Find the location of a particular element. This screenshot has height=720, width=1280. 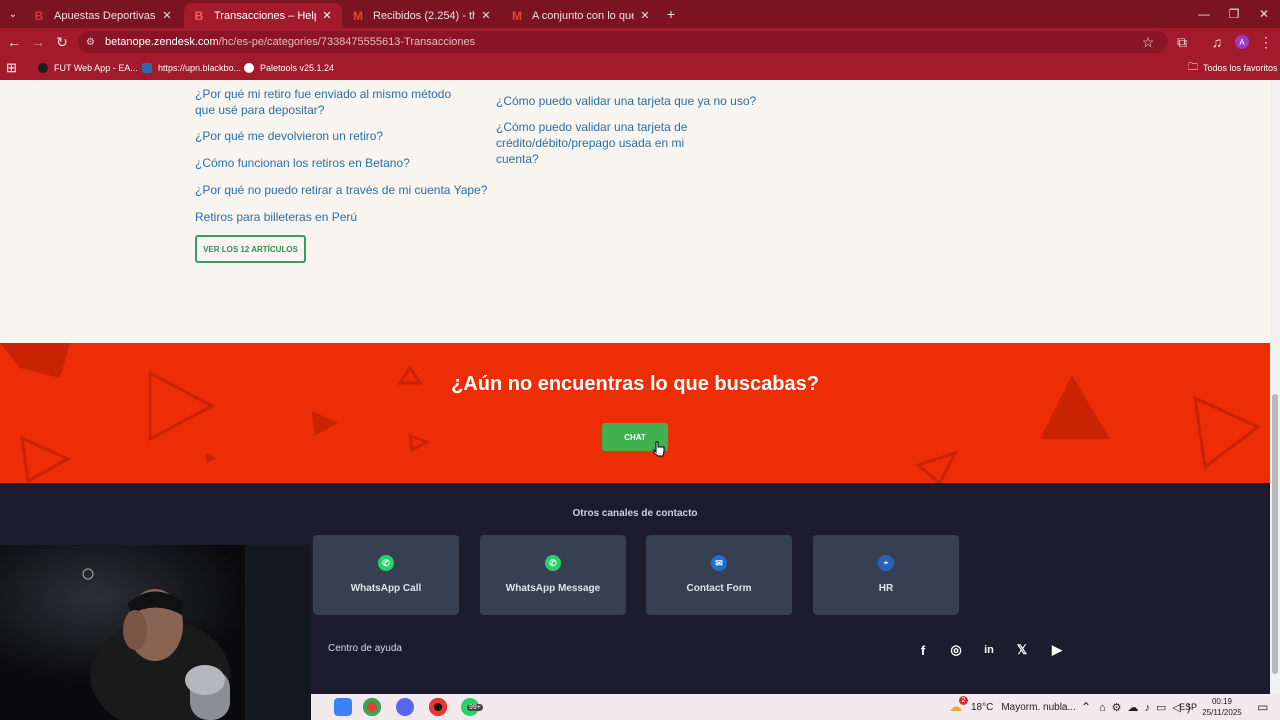

facebook-icon: f is located at coordinates (923, 650).